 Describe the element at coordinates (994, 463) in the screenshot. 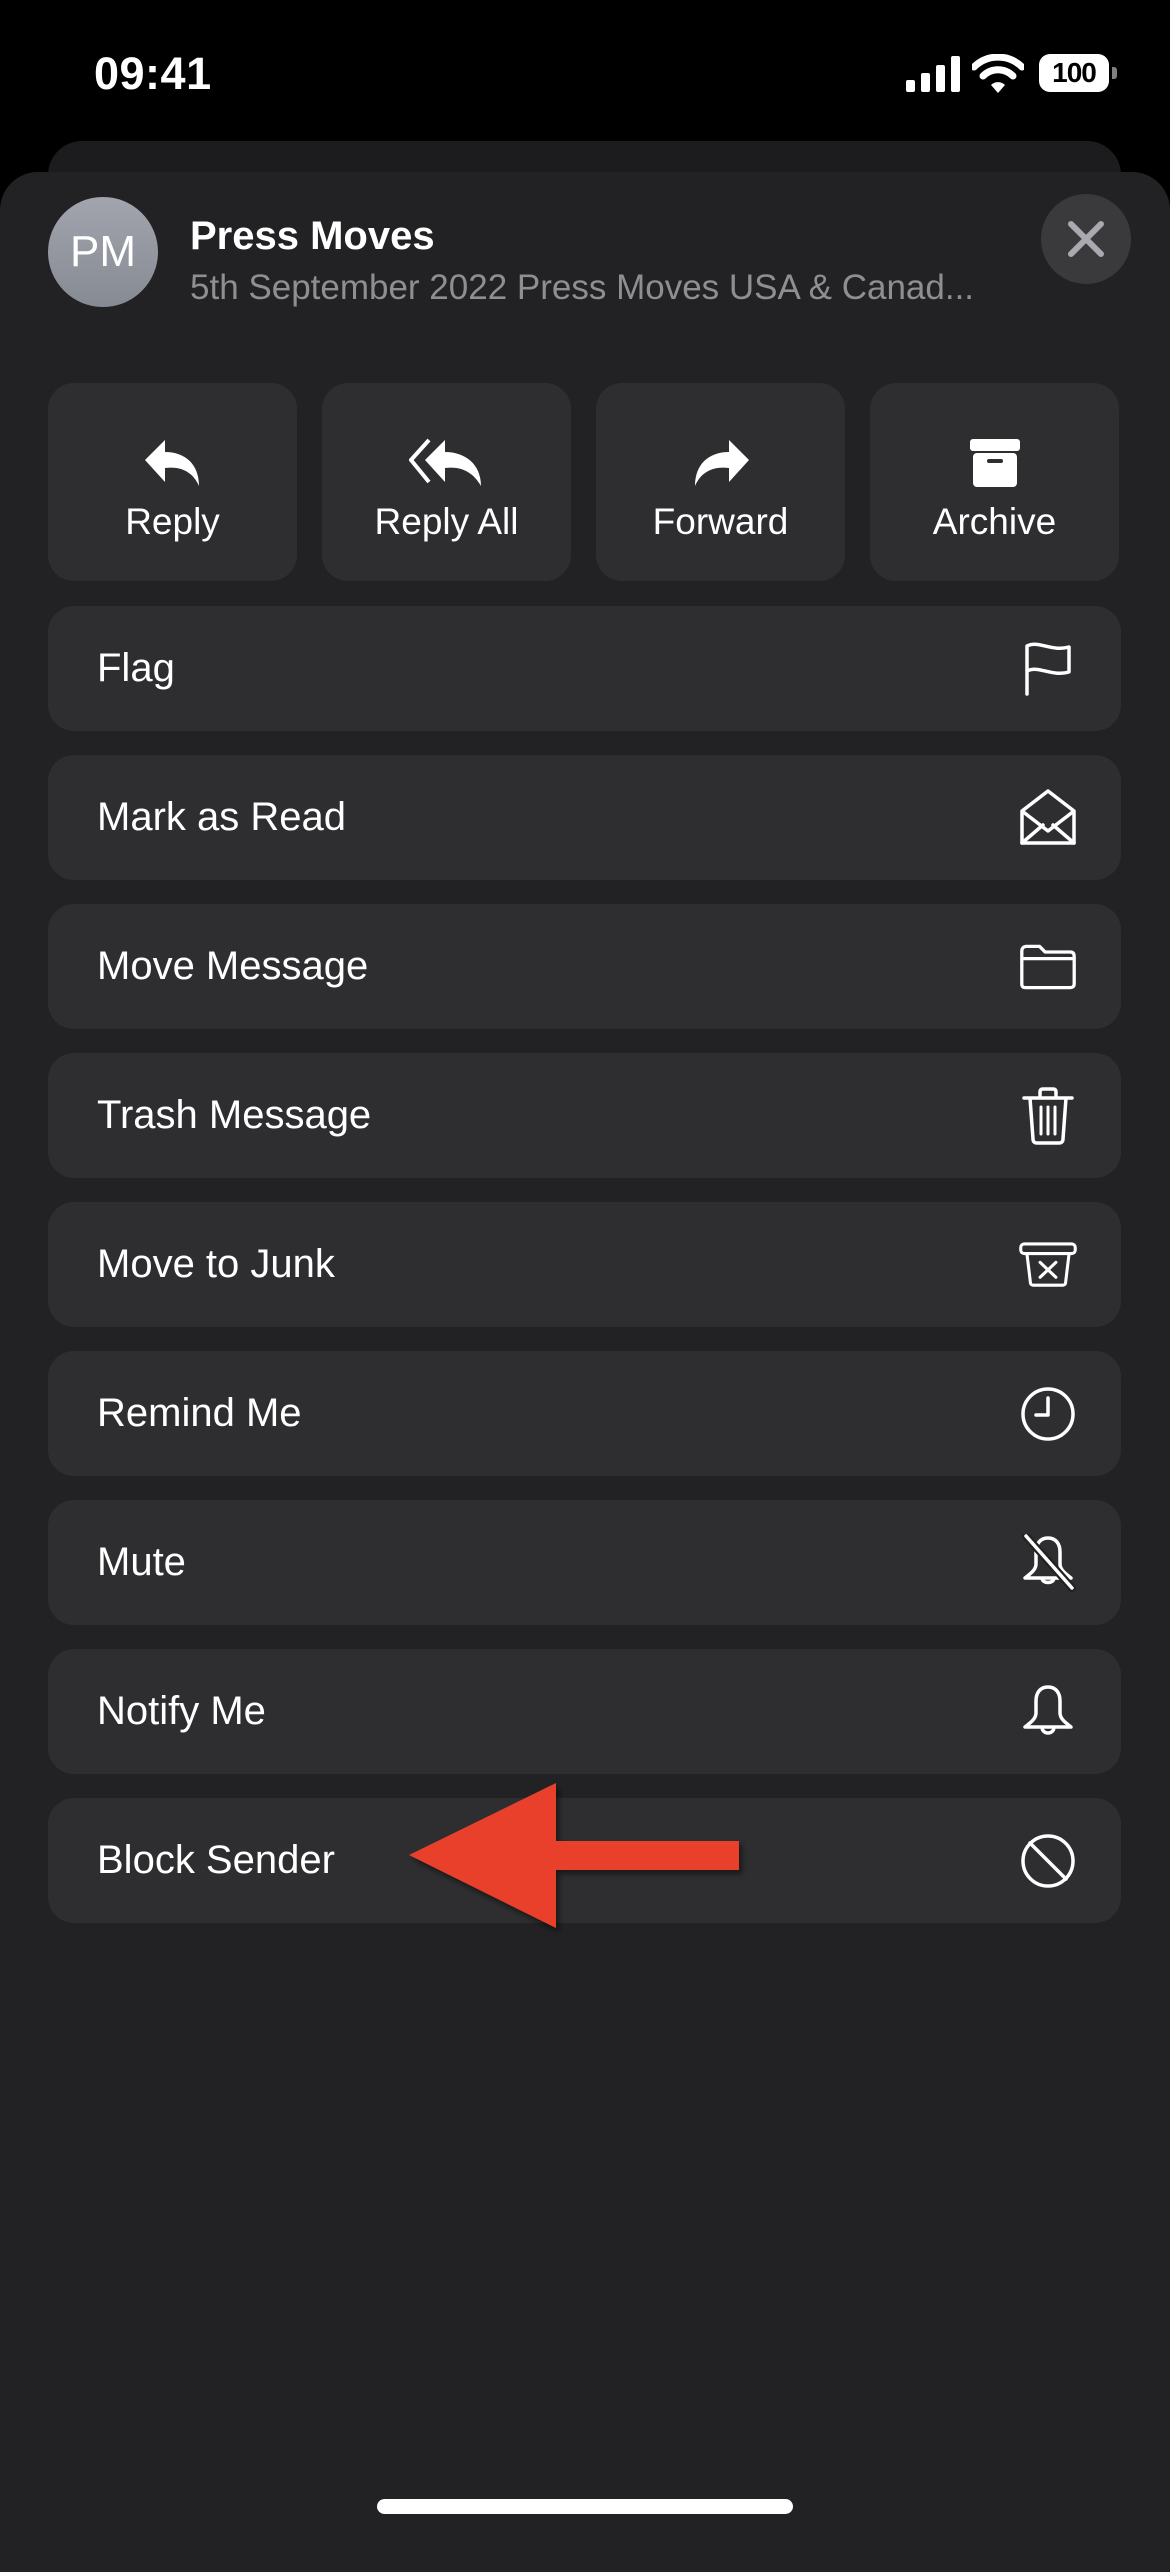

I see `archive-icon` at that location.